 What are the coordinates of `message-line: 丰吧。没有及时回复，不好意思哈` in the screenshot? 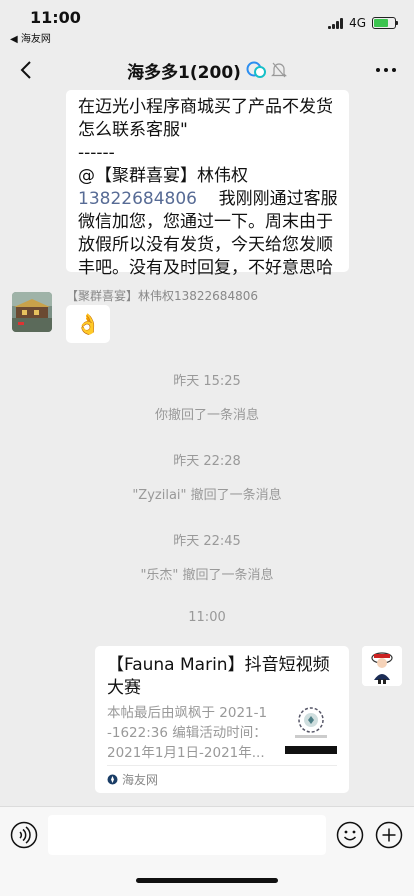 It's located at (205, 268).